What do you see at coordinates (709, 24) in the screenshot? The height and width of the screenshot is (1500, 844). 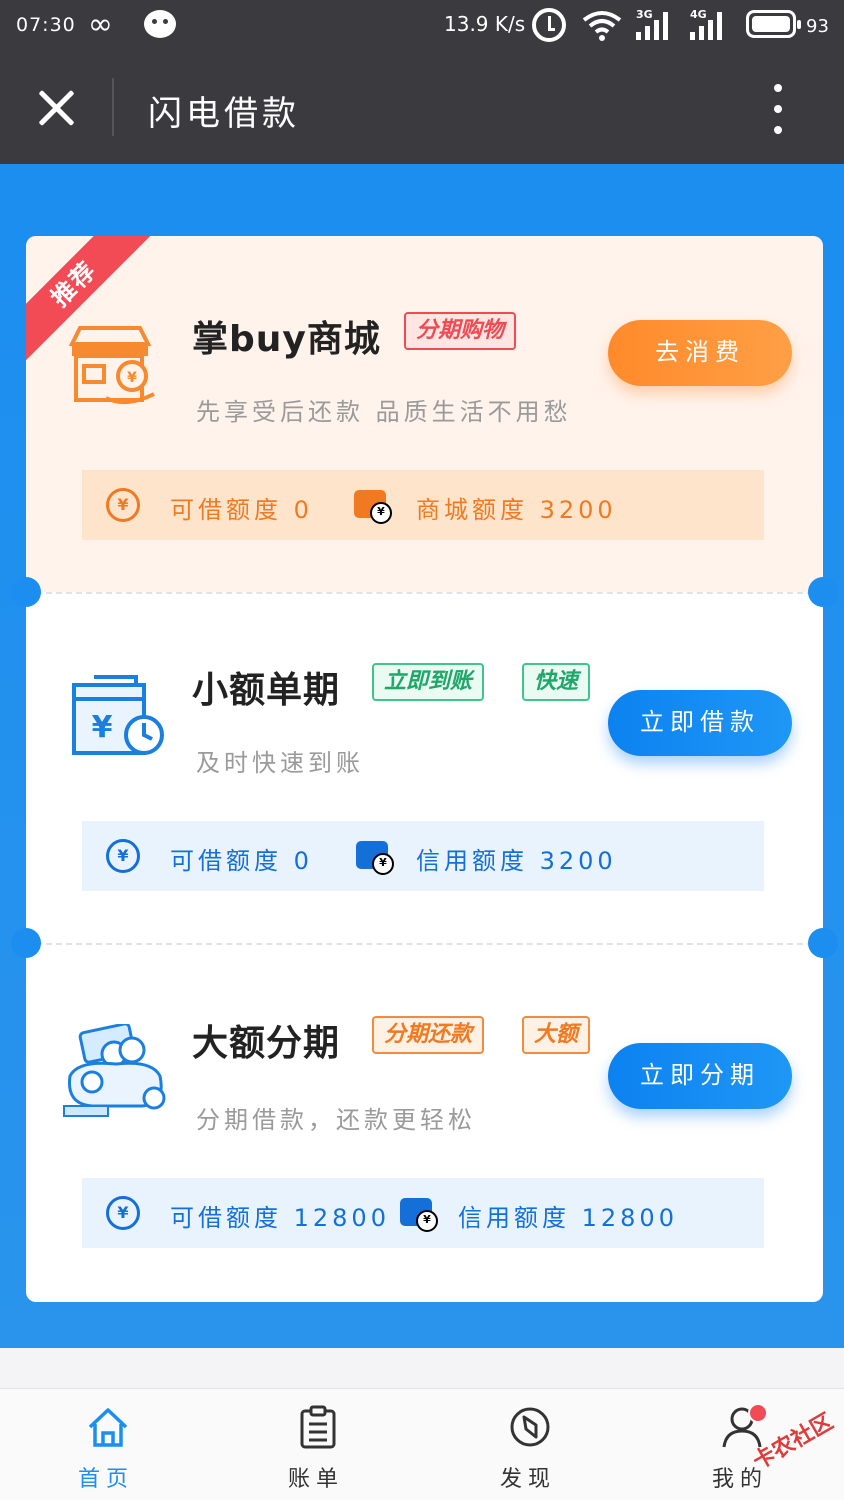 I see `signal-4g-icon: 4G` at bounding box center [709, 24].